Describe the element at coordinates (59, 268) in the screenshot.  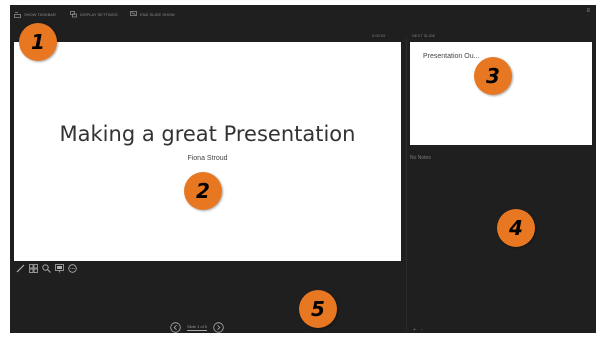
I see `black-screen-icon` at that location.